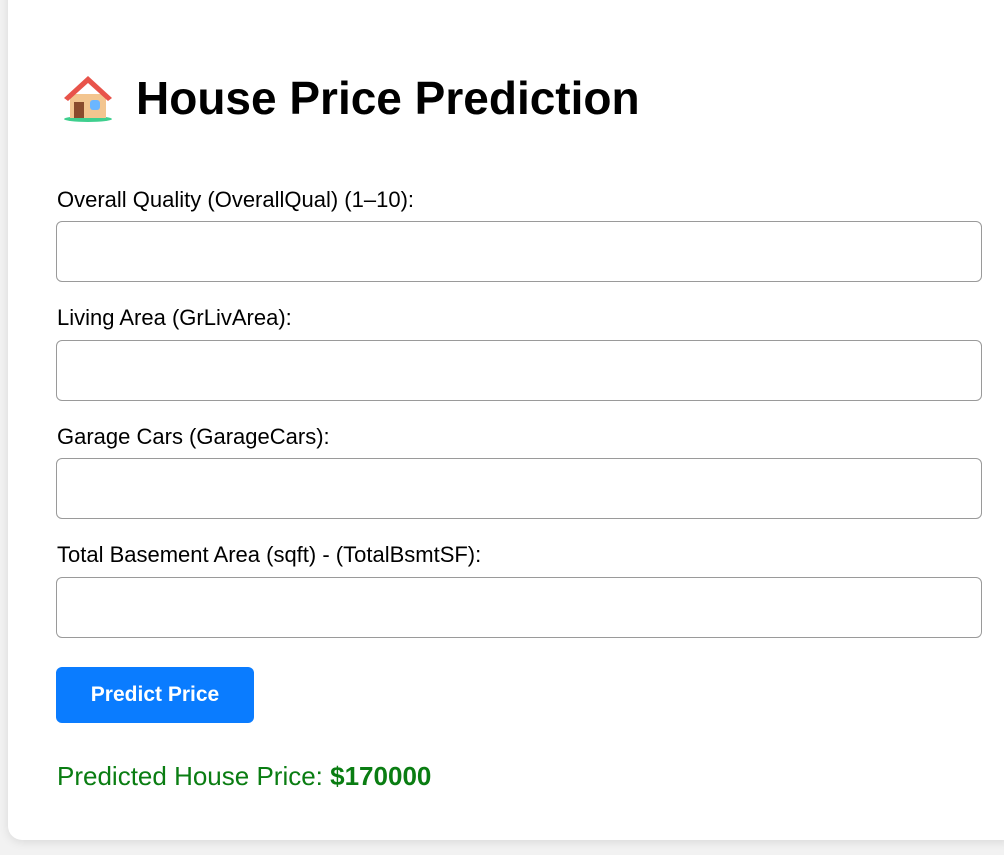 This screenshot has width=1004, height=855. I want to click on garage-cars-label: Garage Cars (GarageCars):, so click(193, 436).